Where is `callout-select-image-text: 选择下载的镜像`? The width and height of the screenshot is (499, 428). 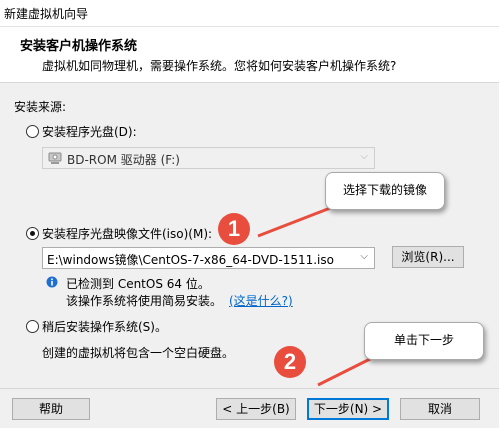
callout-select-image-text: 选择下载的镜像 is located at coordinates (384, 190).